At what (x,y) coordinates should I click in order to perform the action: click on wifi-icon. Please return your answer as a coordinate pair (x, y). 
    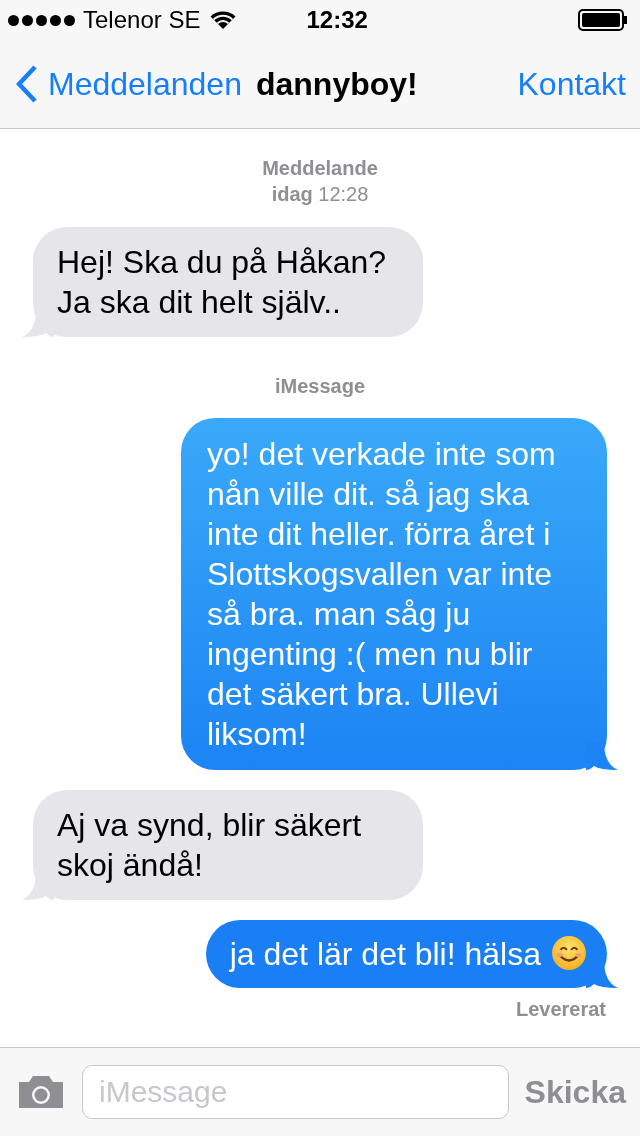
    Looking at the image, I should click on (223, 20).